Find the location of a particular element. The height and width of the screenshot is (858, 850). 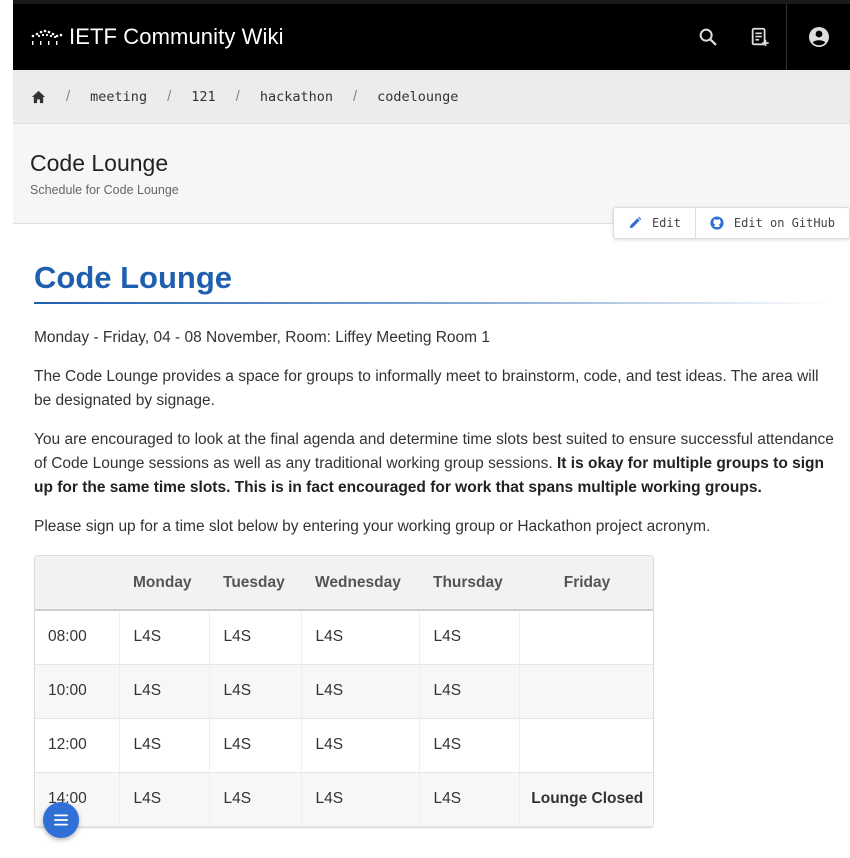

table-row: 12:00 L4S L4S L4S L4S is located at coordinates (344, 745).